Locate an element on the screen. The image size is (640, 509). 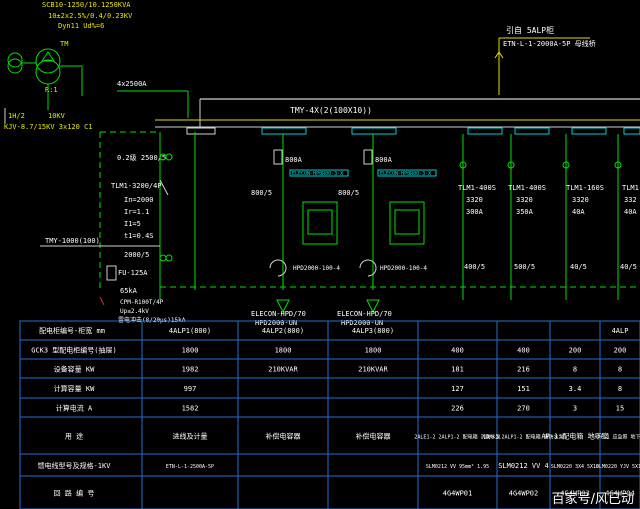
table-row-label: GCK3 型配电柜编号(抽屉) is located at coordinates (74, 350).